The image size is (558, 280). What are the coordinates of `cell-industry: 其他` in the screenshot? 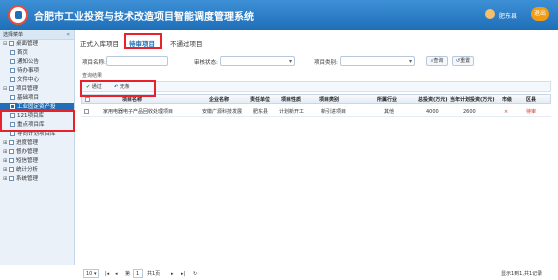 It's located at (389, 112).